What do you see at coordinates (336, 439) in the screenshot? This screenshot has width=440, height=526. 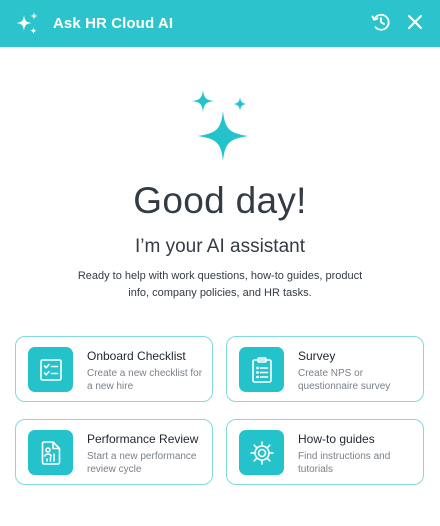 I see `card-title: How-to guides` at bounding box center [336, 439].